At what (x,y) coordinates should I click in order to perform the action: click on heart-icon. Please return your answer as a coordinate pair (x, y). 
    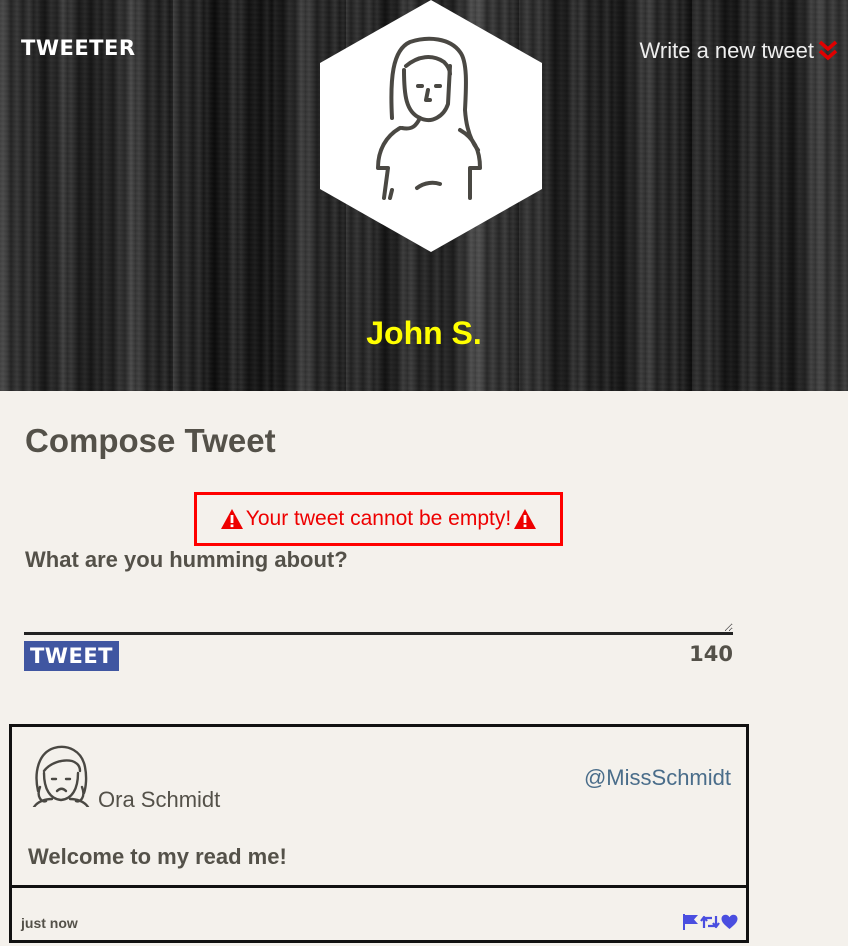
    Looking at the image, I should click on (729, 922).